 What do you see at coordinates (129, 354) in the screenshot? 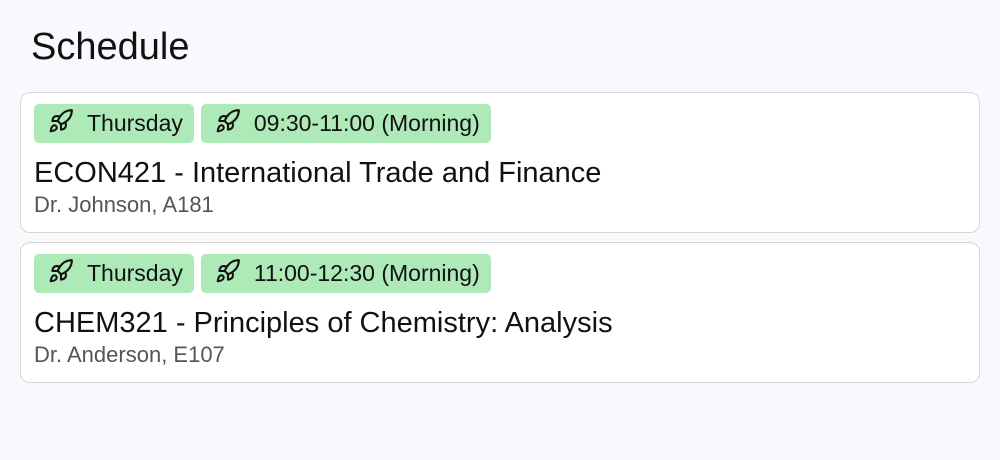
I see `course-details: Dr. Anderson, E107` at bounding box center [129, 354].